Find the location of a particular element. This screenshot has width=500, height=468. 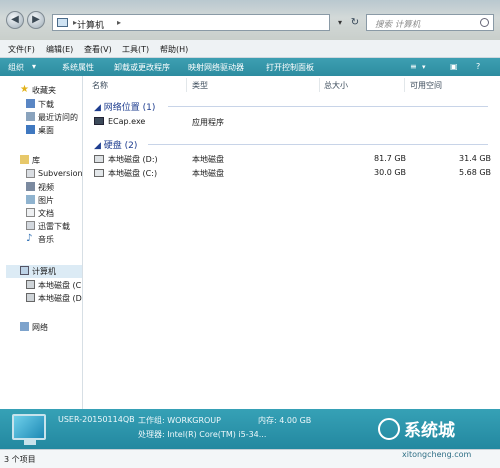

music-icon: ♪ is located at coordinates (29, 238).